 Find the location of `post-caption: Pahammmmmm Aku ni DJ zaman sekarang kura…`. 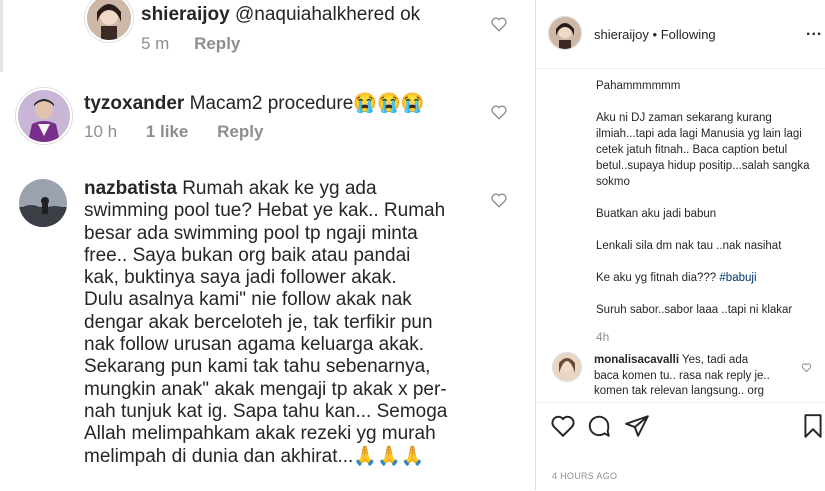

post-caption: Pahammmmmm Aku ni DJ zaman sekarang kura… is located at coordinates (706, 206).